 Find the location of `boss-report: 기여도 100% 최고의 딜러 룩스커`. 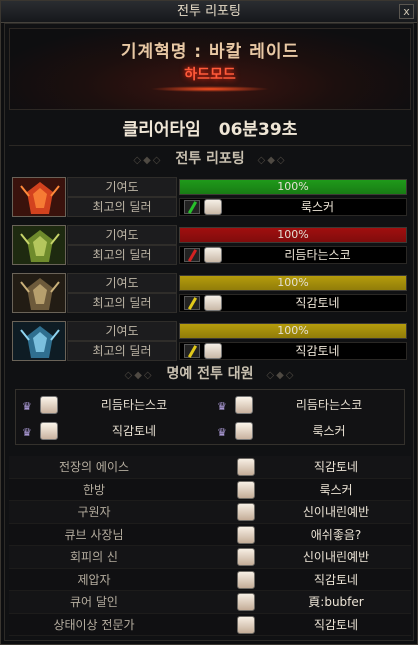

boss-report: 기여도 100% 최고의 딜러 룩스커 is located at coordinates (210, 197).